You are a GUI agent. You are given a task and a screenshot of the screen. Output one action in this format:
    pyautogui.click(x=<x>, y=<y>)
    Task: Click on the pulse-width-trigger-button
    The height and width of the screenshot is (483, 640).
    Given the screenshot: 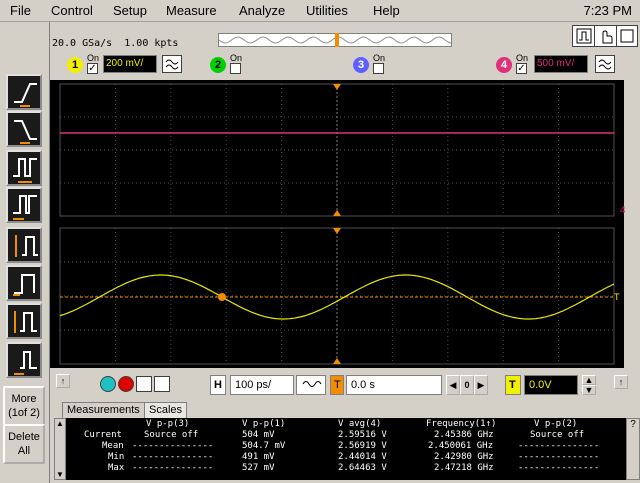 What is the action you would take?
    pyautogui.click(x=24, y=168)
    